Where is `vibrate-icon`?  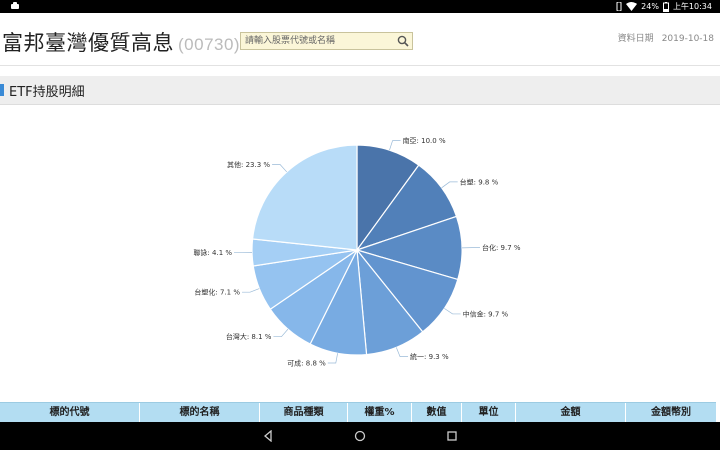 vibrate-icon is located at coordinates (619, 6).